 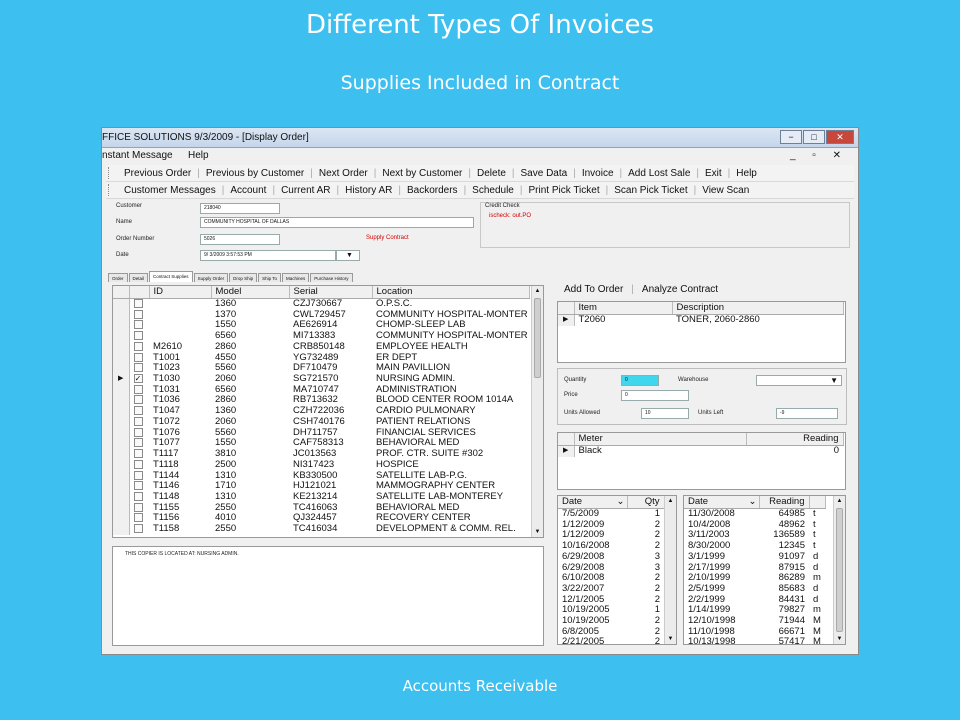 What do you see at coordinates (840, 137) in the screenshot?
I see `close-button: ✕` at bounding box center [840, 137].